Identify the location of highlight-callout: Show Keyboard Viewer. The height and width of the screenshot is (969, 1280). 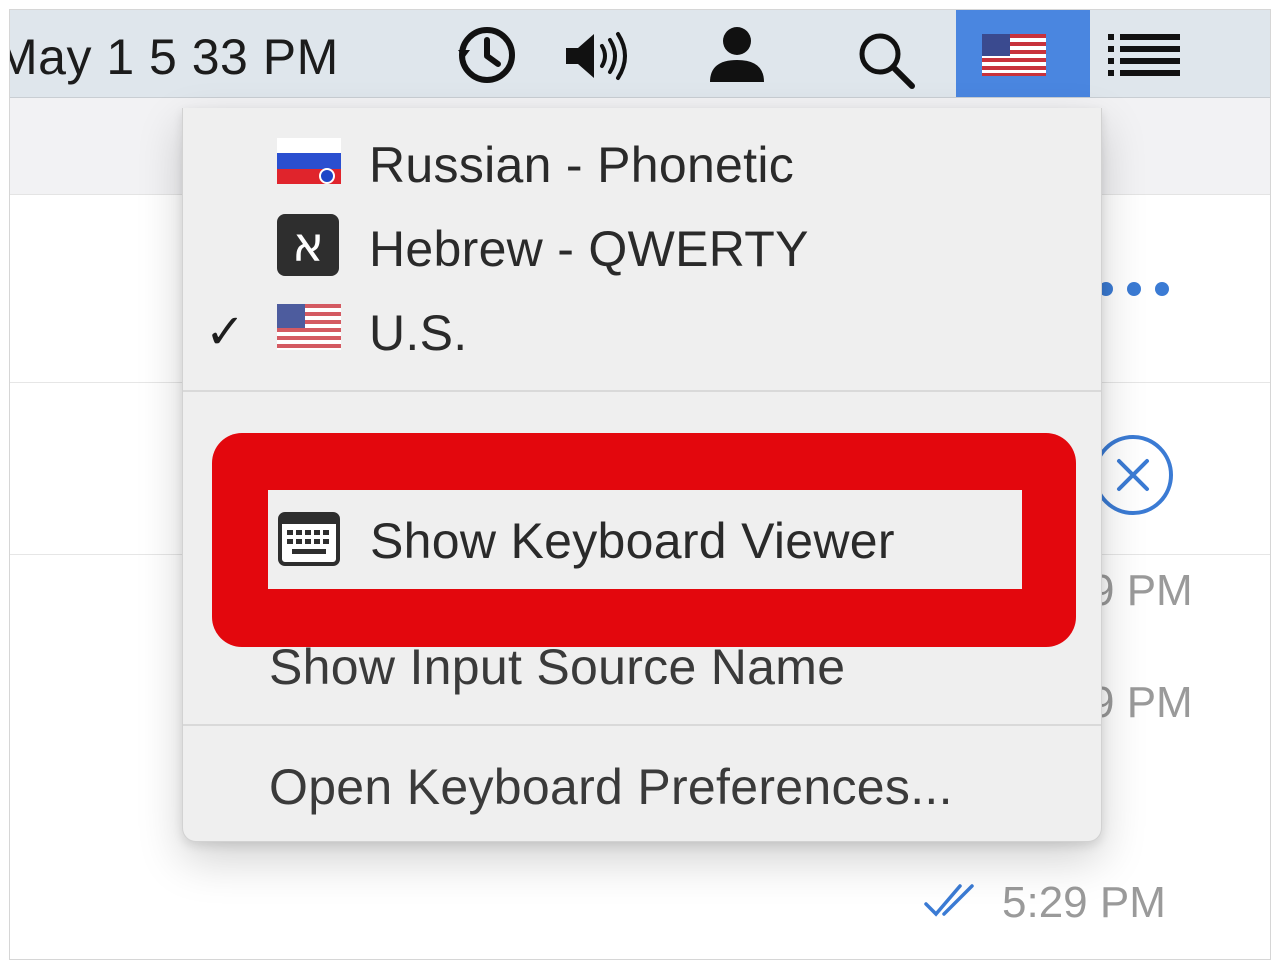
(644, 540).